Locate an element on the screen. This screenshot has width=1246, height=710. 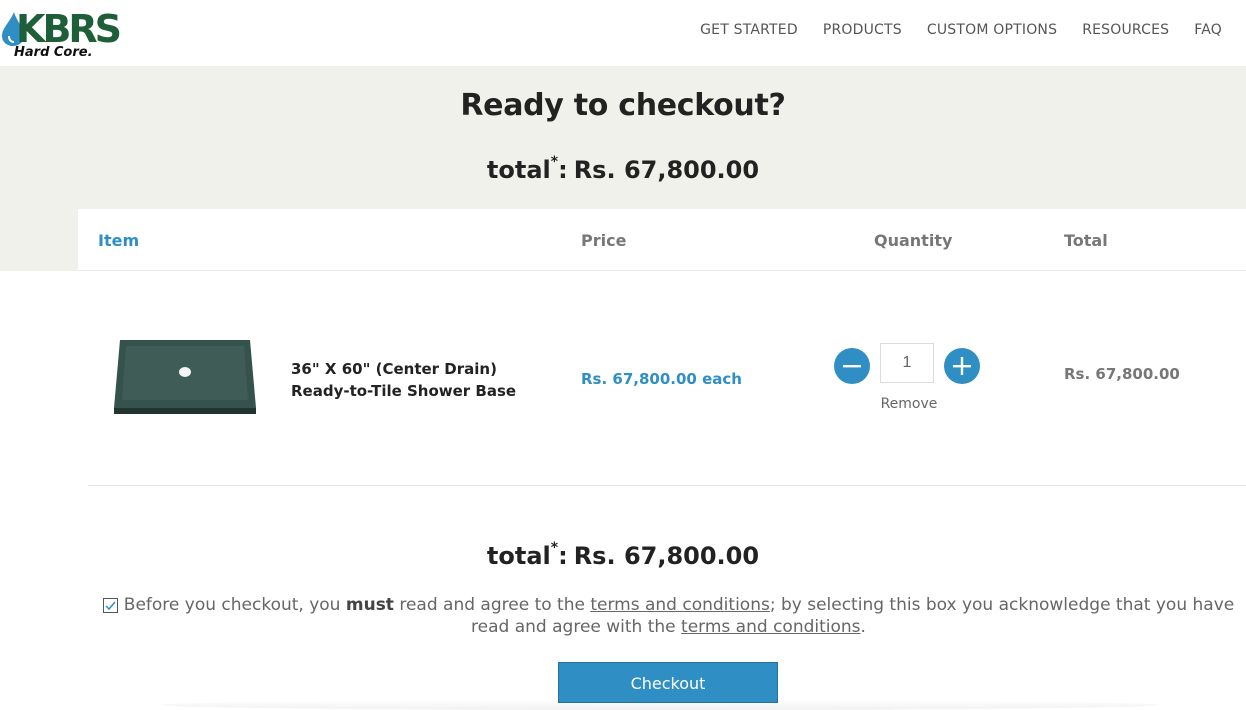
order-total-bottom: total*: Rs. 67,800.00 is located at coordinates (623, 555).